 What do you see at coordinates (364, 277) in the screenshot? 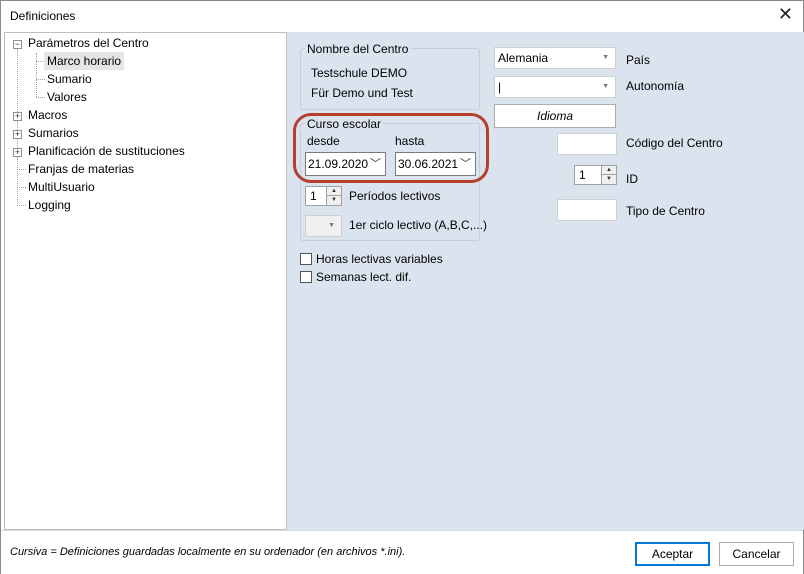
I see `diff-weeks-label: Semanas lect. dif.` at bounding box center [364, 277].